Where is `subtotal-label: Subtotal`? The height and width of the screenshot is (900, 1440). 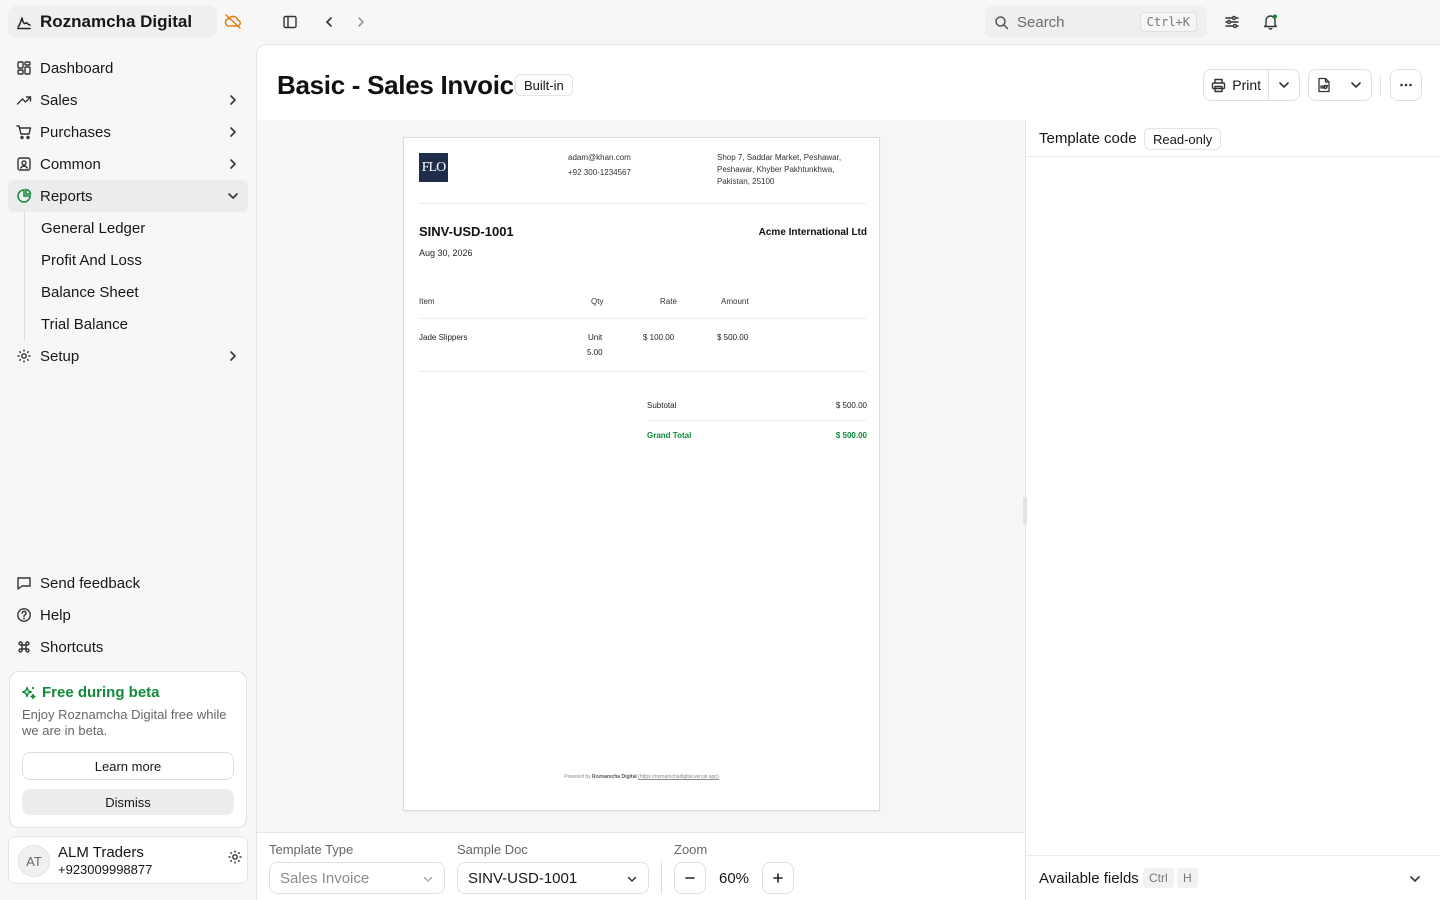 subtotal-label: Subtotal is located at coordinates (662, 405).